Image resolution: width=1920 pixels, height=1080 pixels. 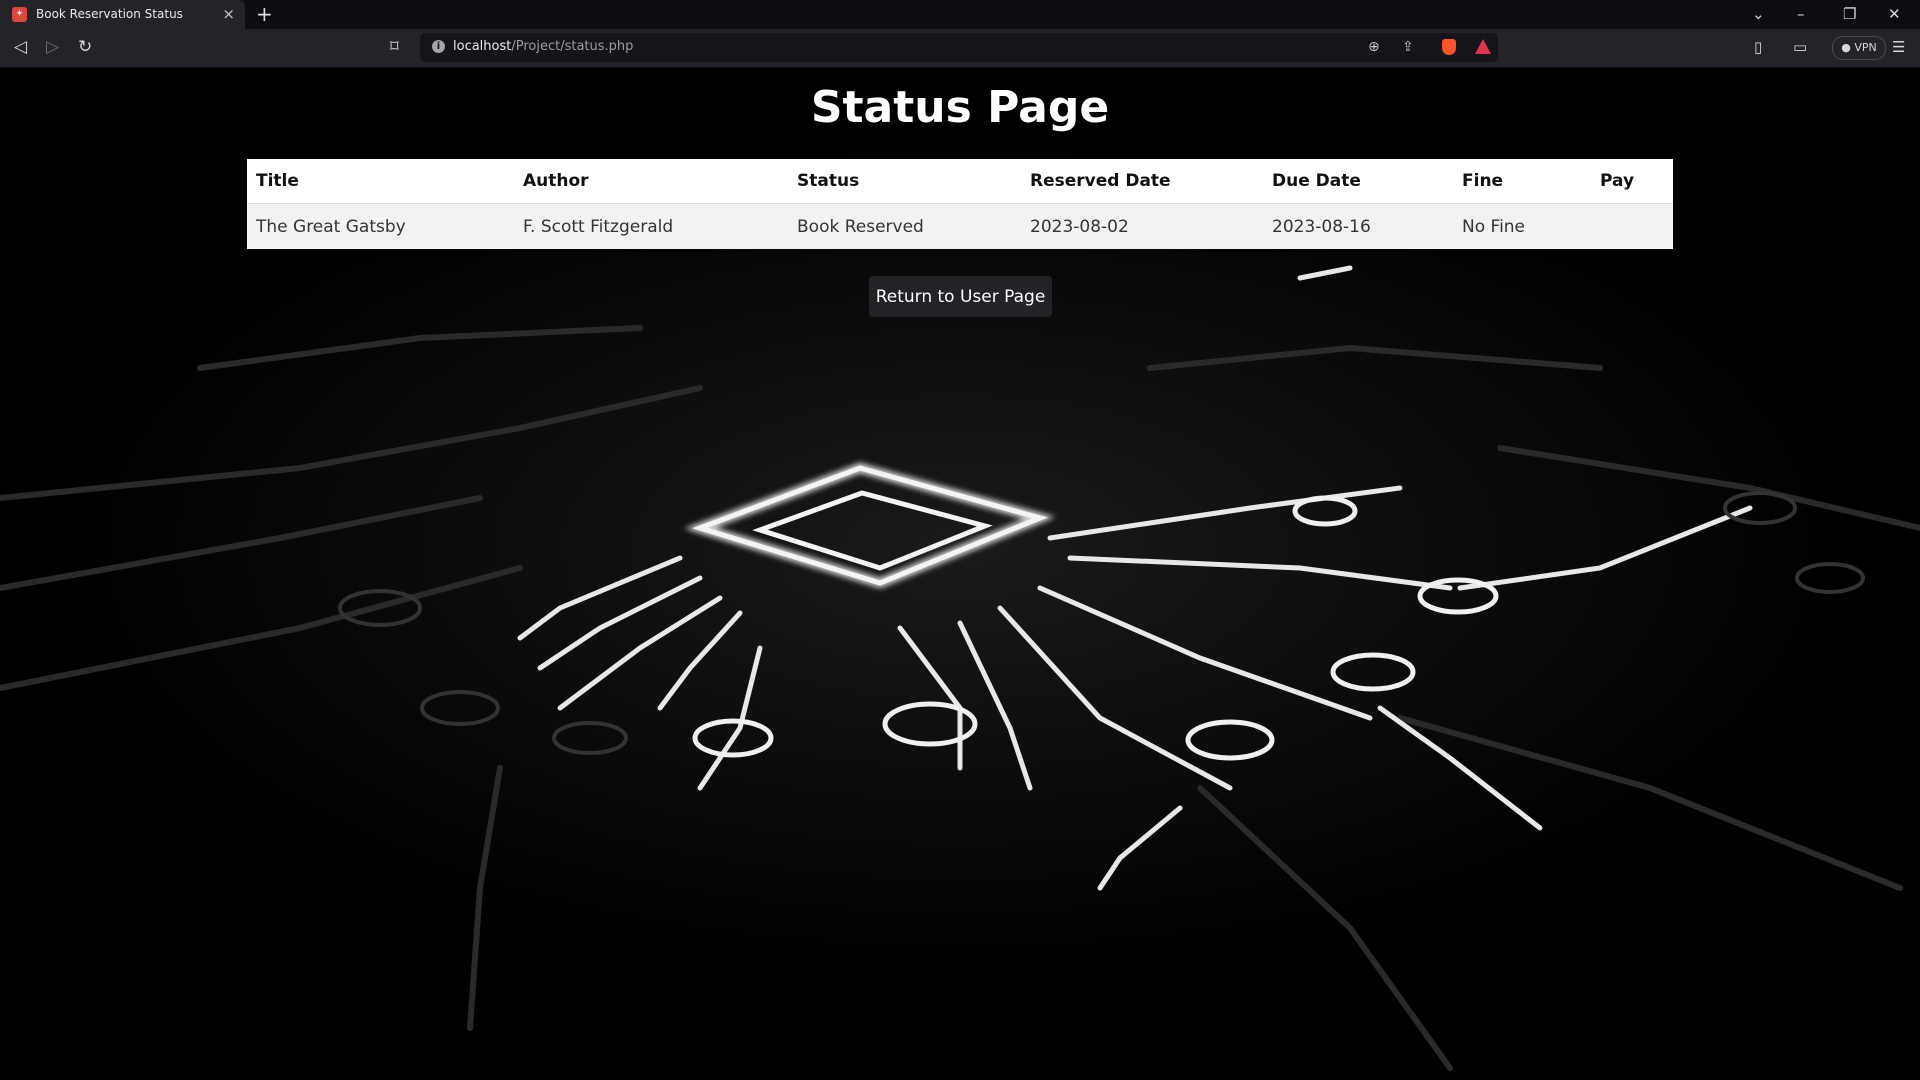 I want to click on restore-icon: ❐, so click(x=1849, y=14).